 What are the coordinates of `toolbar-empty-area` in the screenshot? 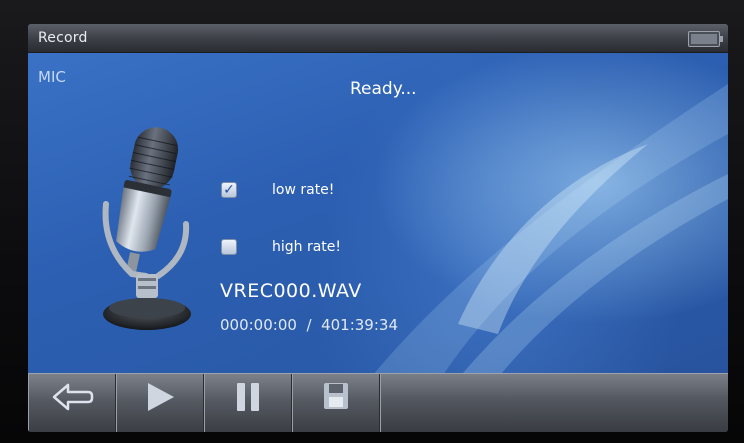 It's located at (554, 403).